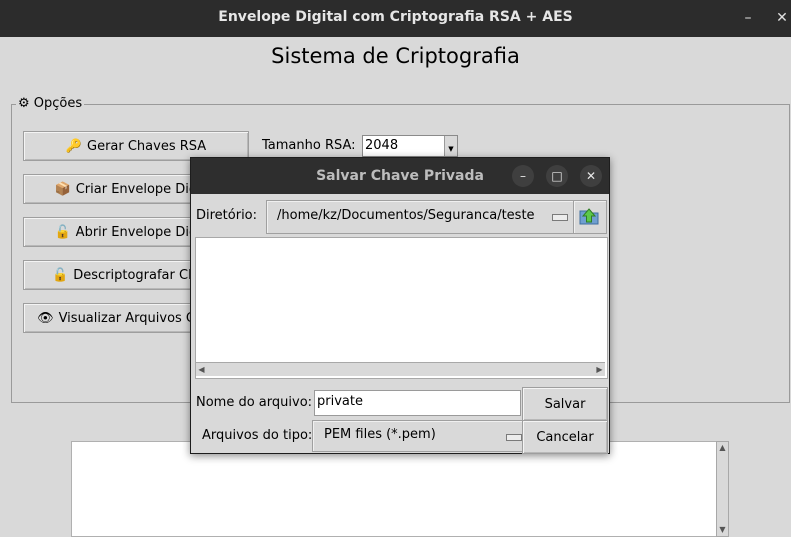  I want to click on options-label: Opções, so click(58, 103).